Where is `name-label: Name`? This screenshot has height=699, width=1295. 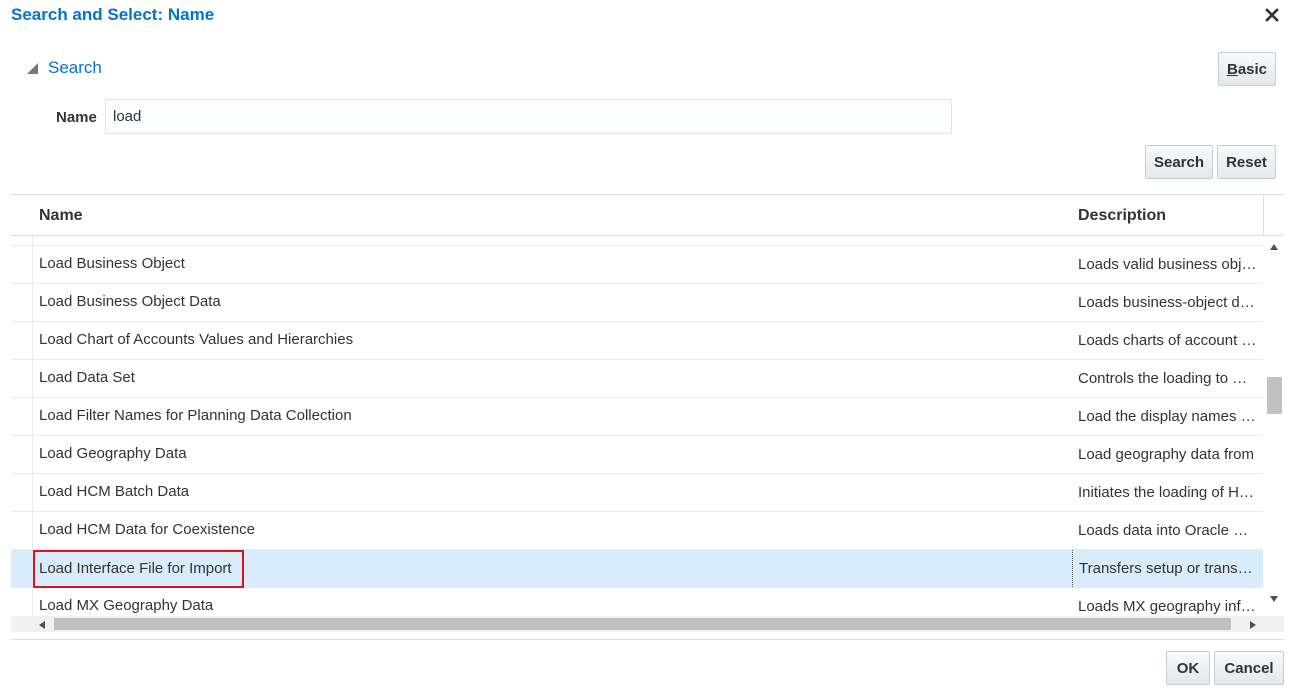
name-label: Name is located at coordinates (76, 117).